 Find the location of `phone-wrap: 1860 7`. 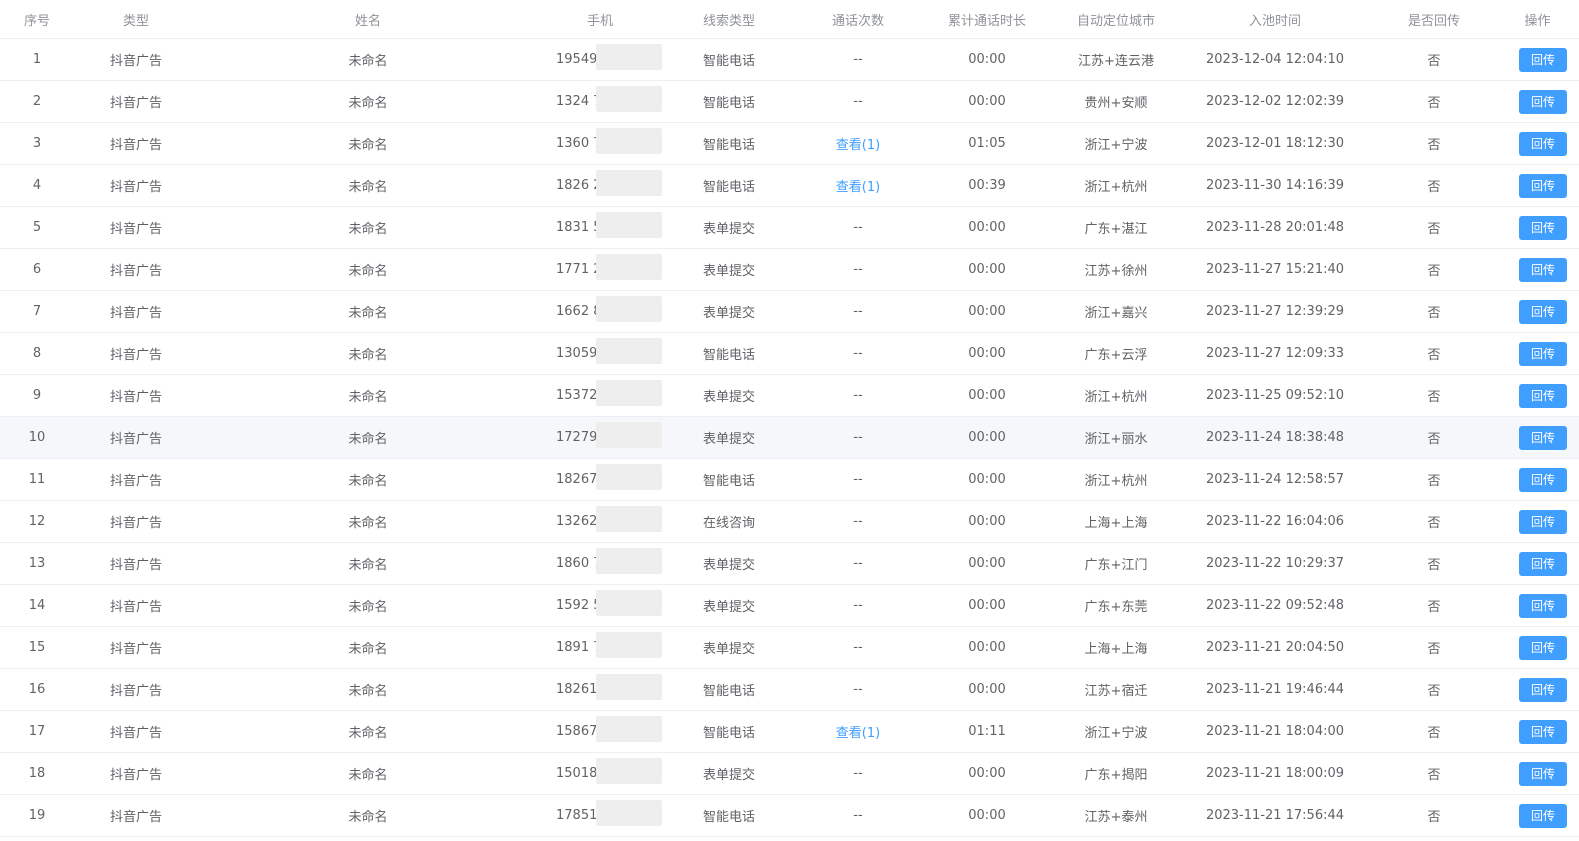

phone-wrap: 1860 7 is located at coordinates (609, 561).